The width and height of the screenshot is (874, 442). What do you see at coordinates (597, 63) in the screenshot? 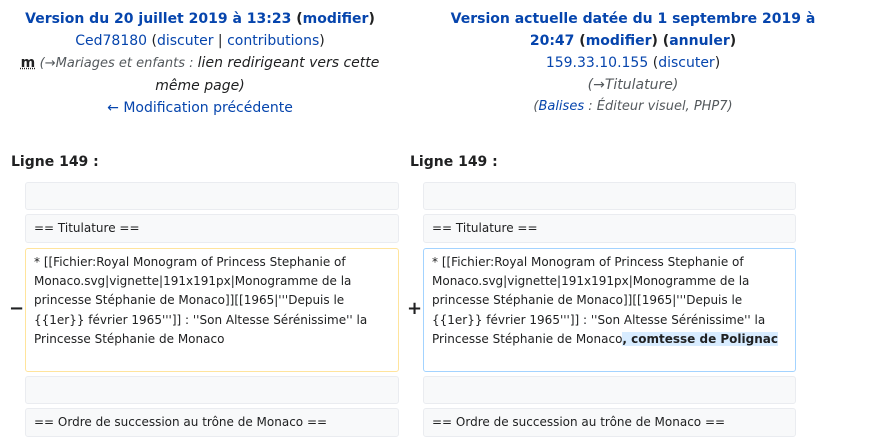
I see `current-user-link: 159.33.10.155` at bounding box center [597, 63].